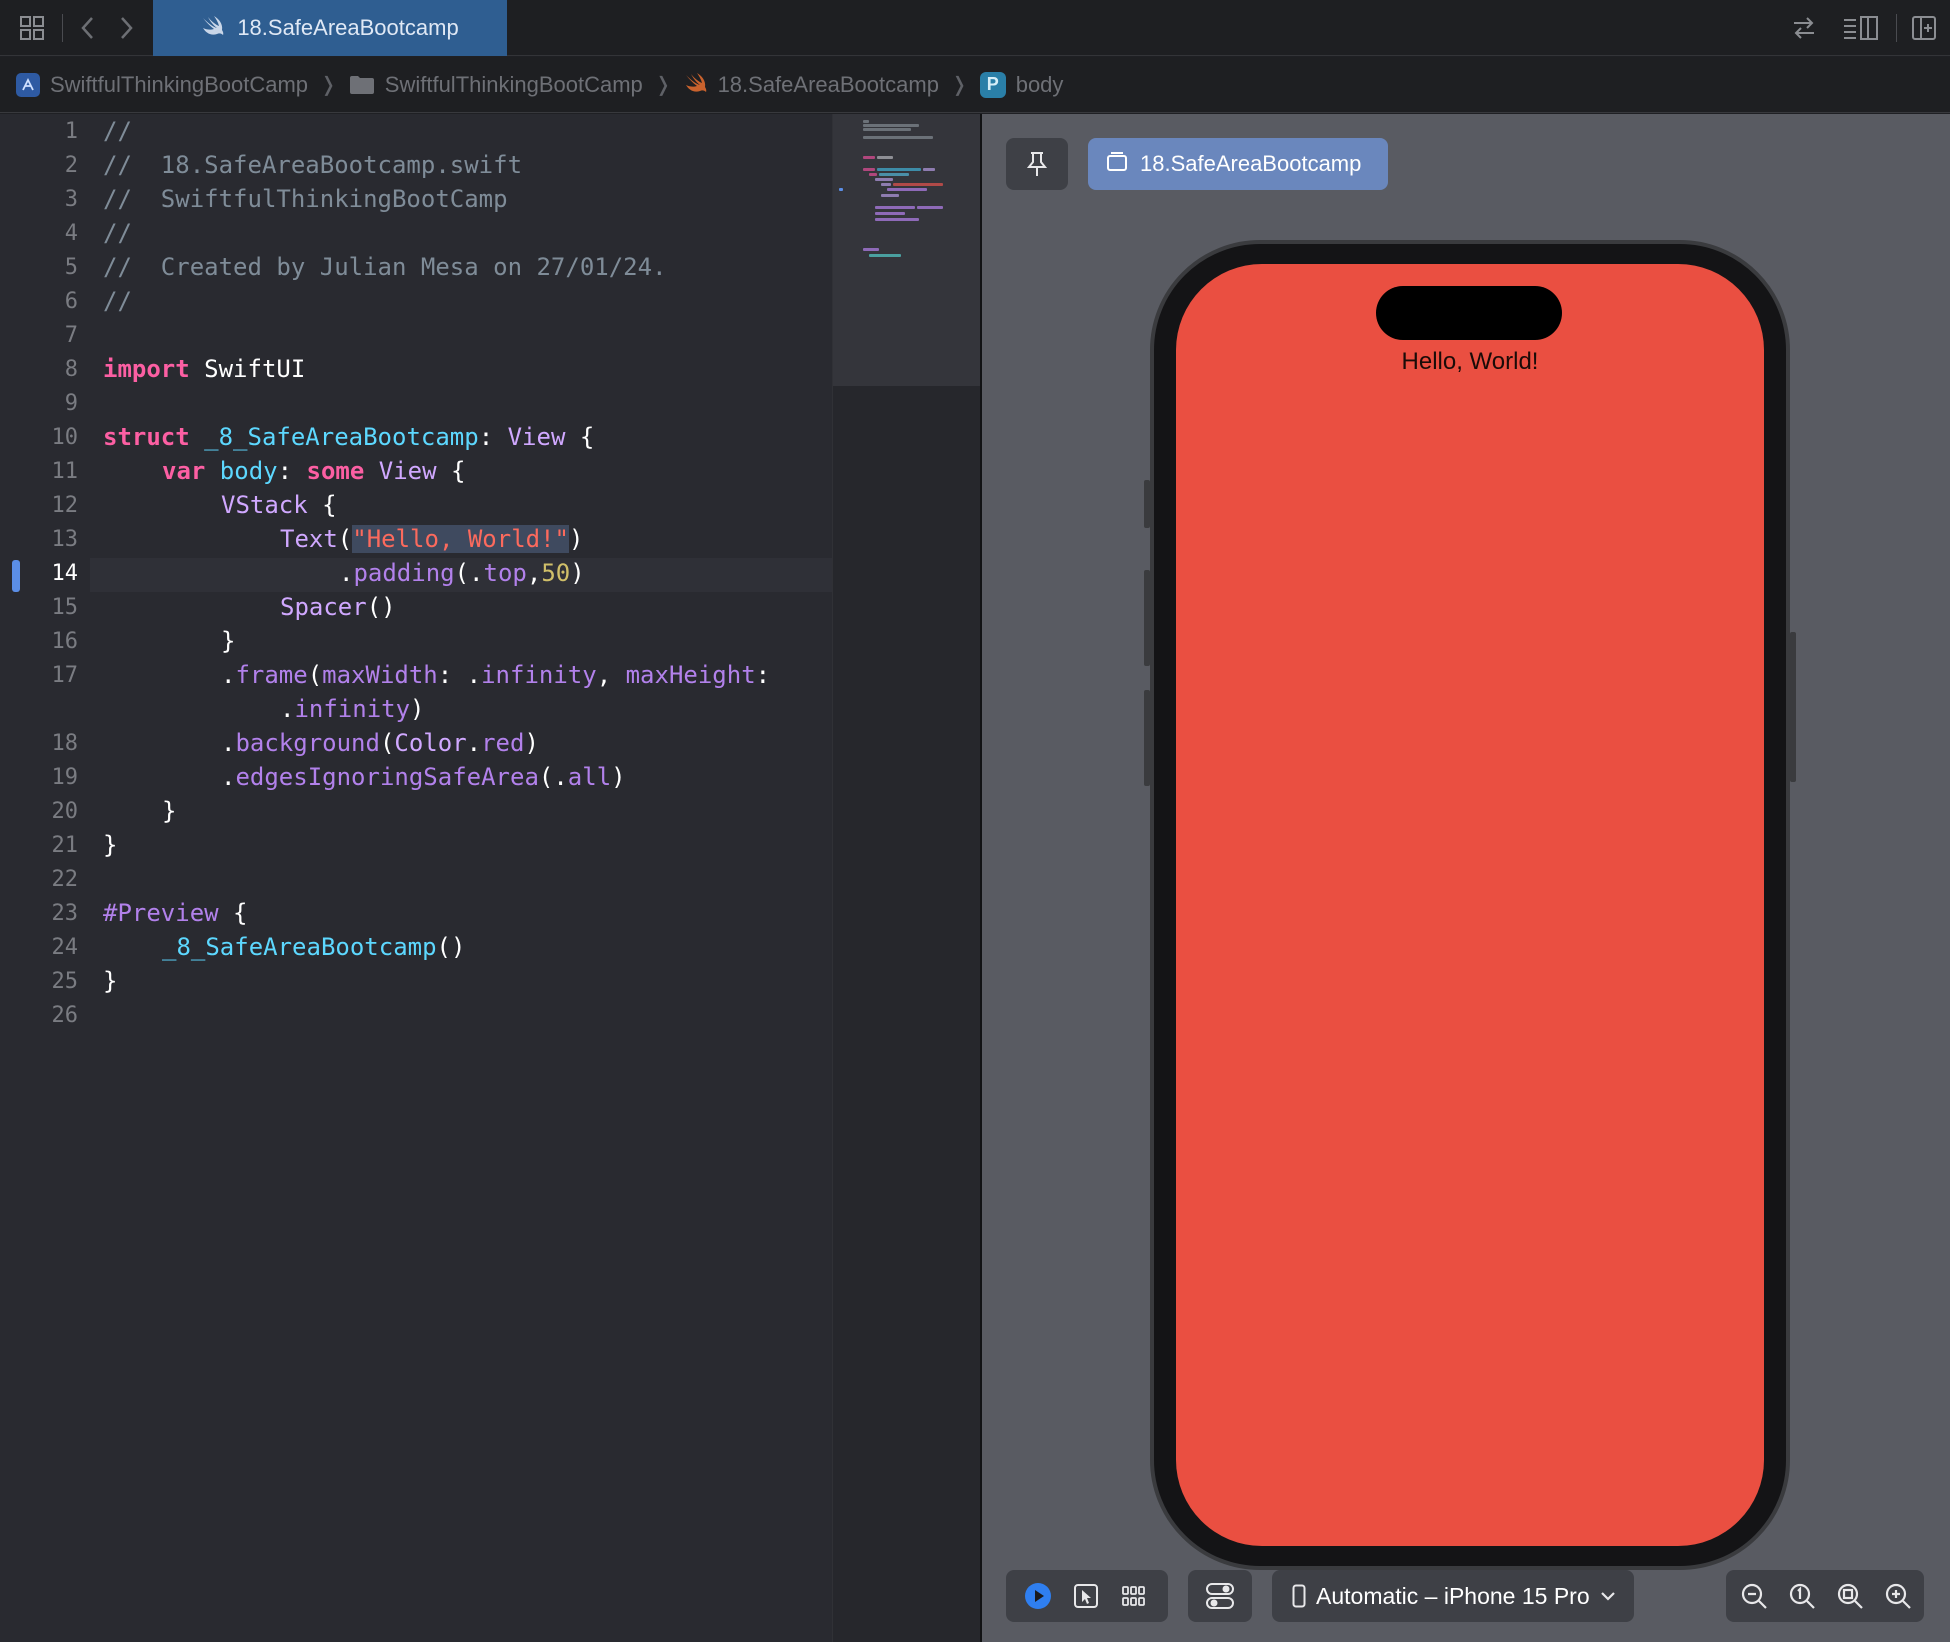 Image resolution: width=1950 pixels, height=1642 pixels. Describe the element at coordinates (65, 641) in the screenshot. I see `line-number: 16` at that location.